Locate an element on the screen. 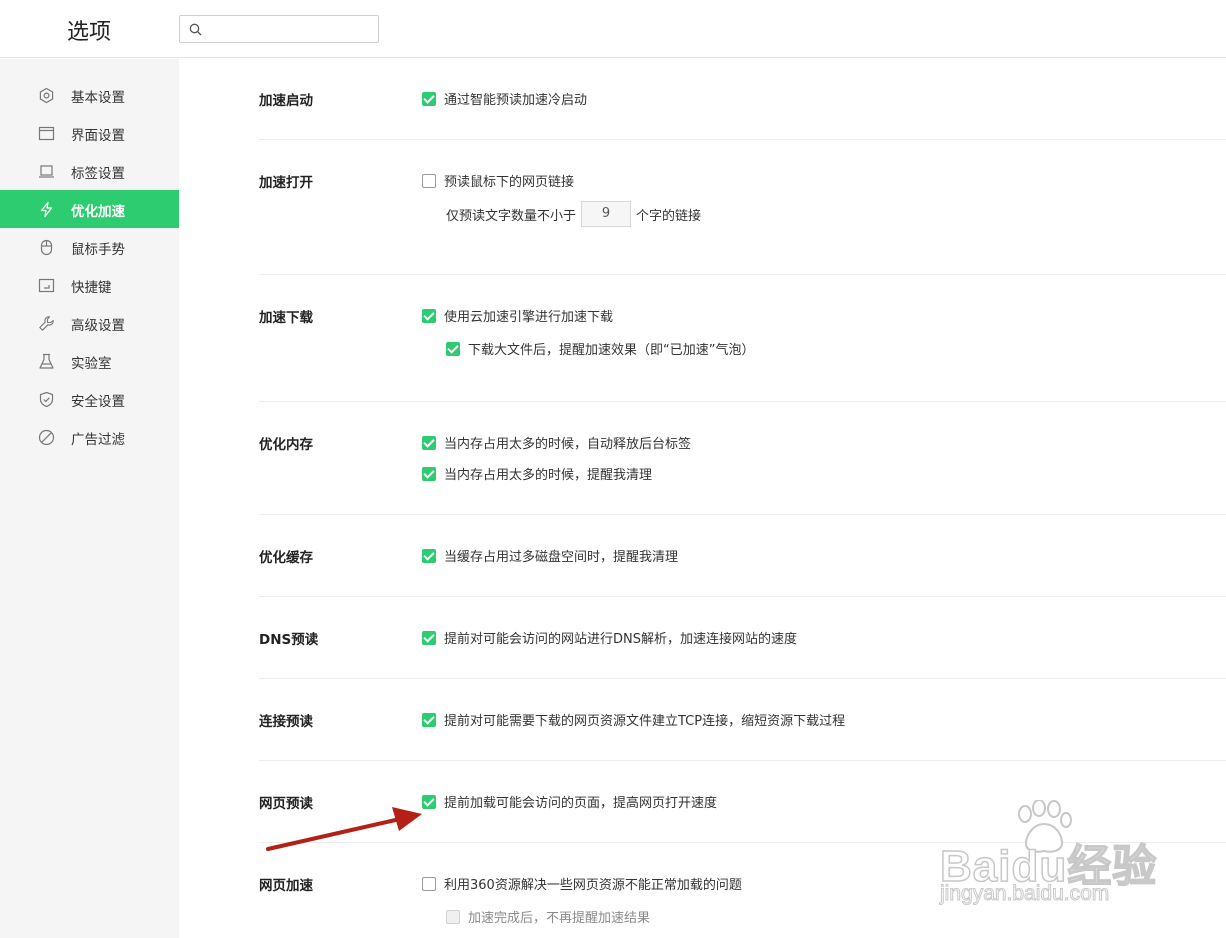 Image resolution: width=1226 pixels, height=938 pixels. option-label: 通过智能预读加速冷启动 is located at coordinates (516, 100).